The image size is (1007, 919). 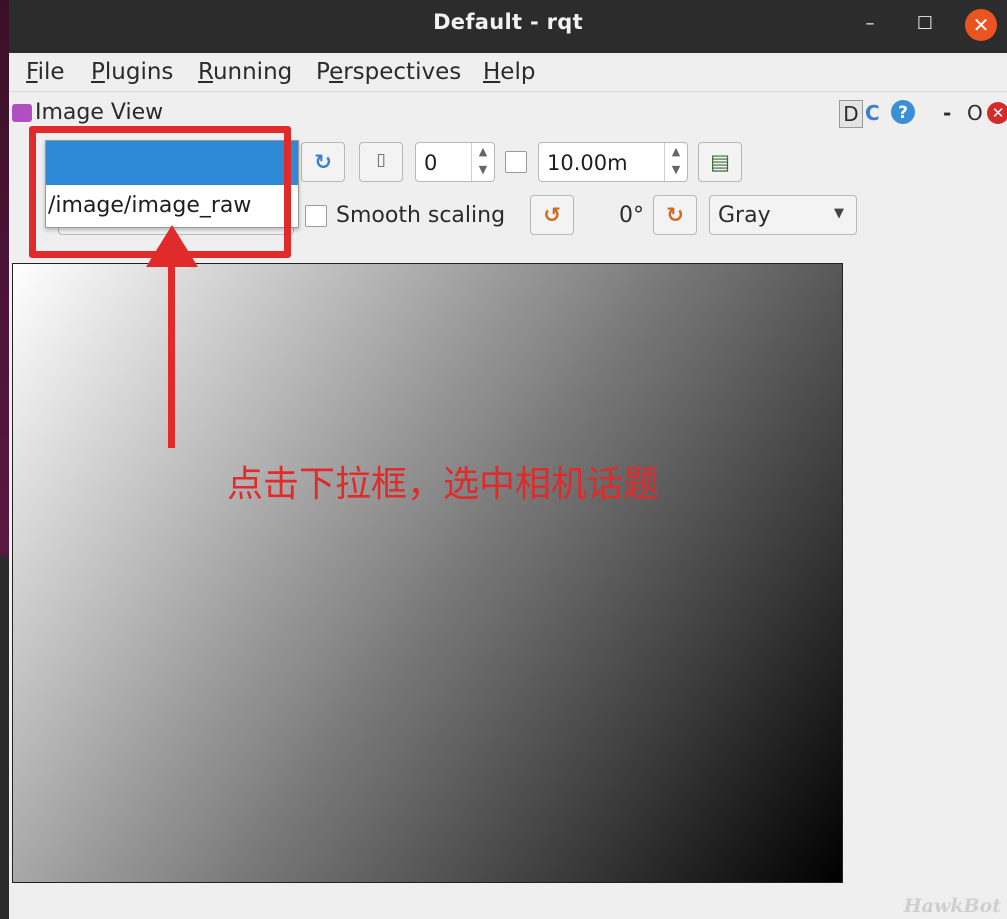 I want to click on menu-bar: File Plugins Running Perspectives Help, so click(x=508, y=72).